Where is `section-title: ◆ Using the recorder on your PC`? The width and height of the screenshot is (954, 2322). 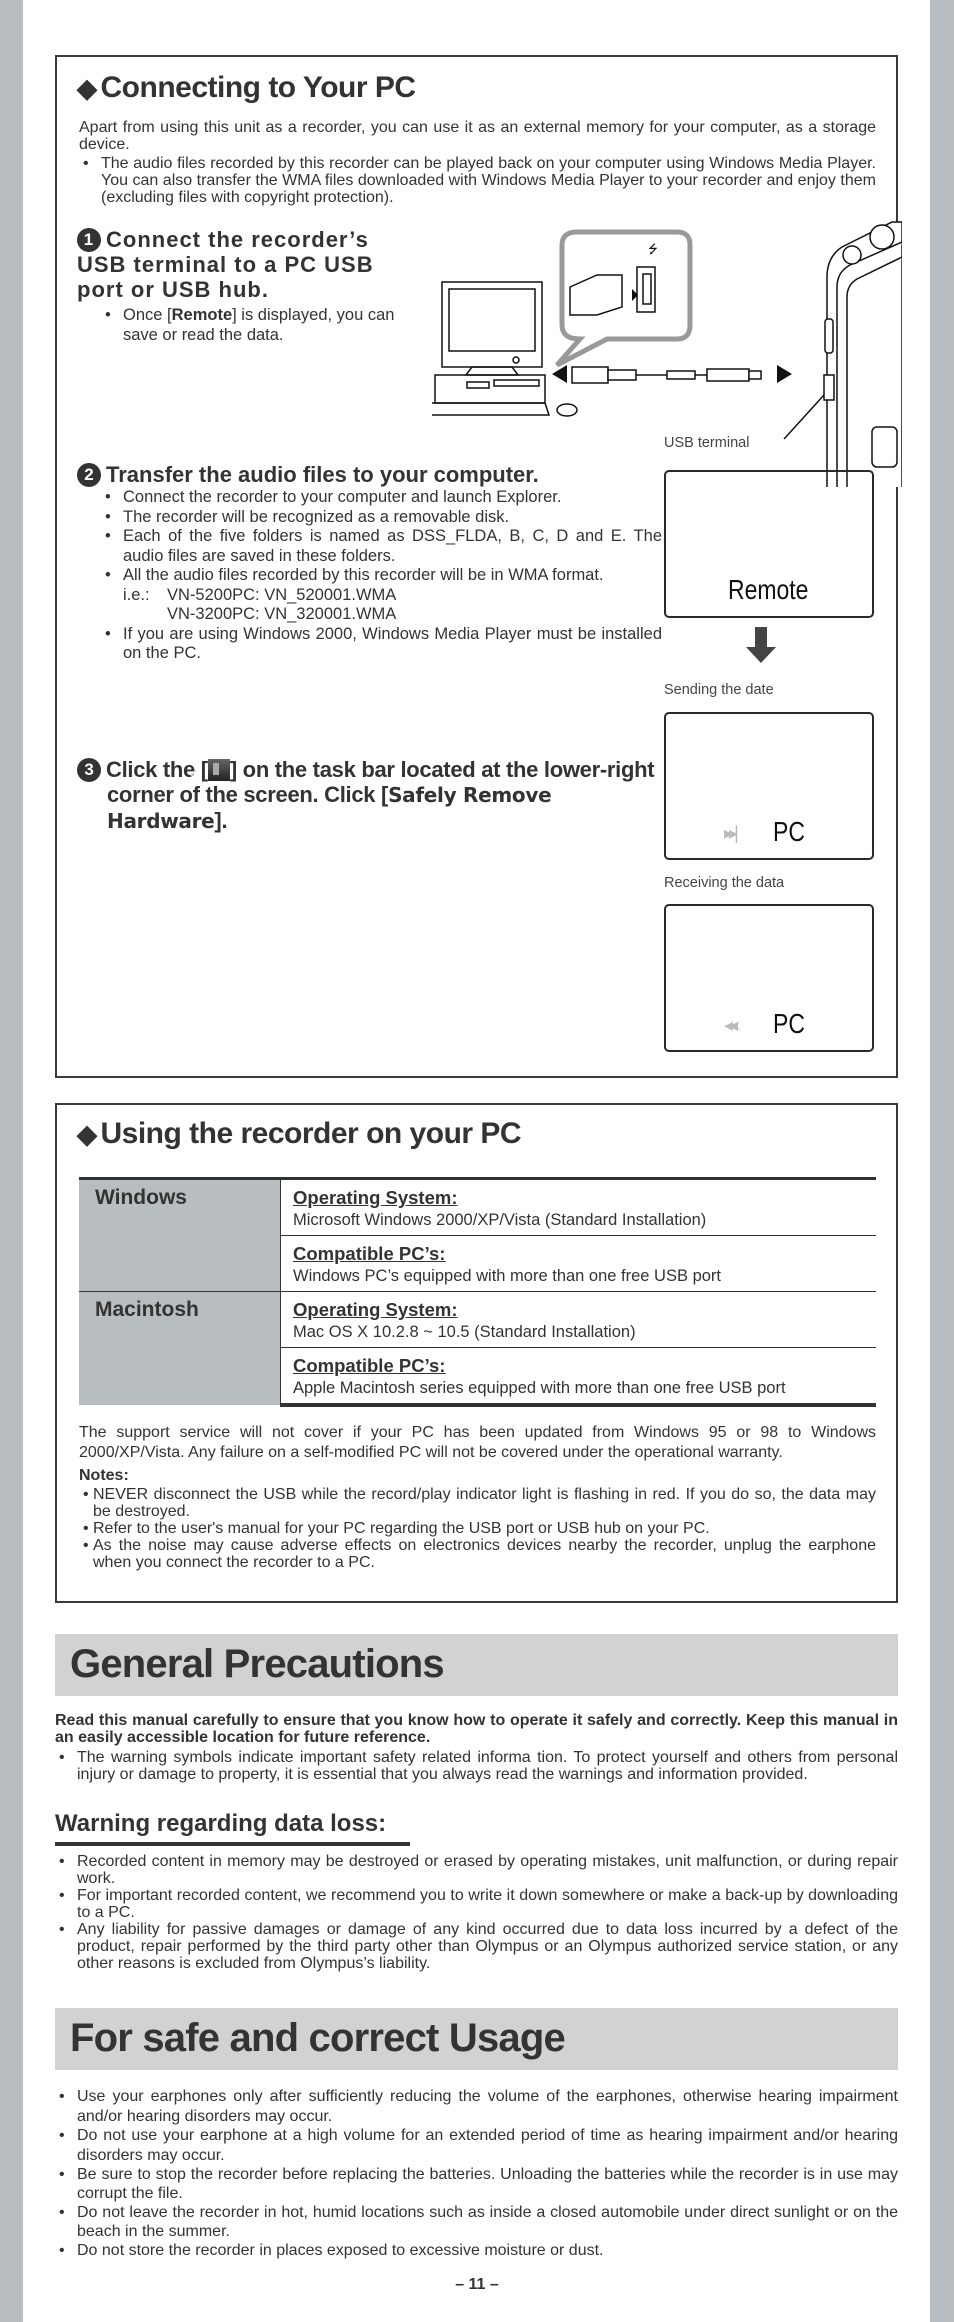
section-title: ◆ Using the recorder on your PC is located at coordinates (299, 1134).